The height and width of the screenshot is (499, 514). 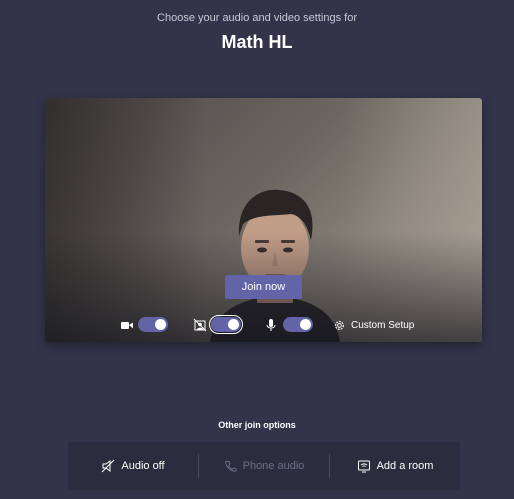 I want to click on meeting-title: Math HL, so click(x=257, y=42).